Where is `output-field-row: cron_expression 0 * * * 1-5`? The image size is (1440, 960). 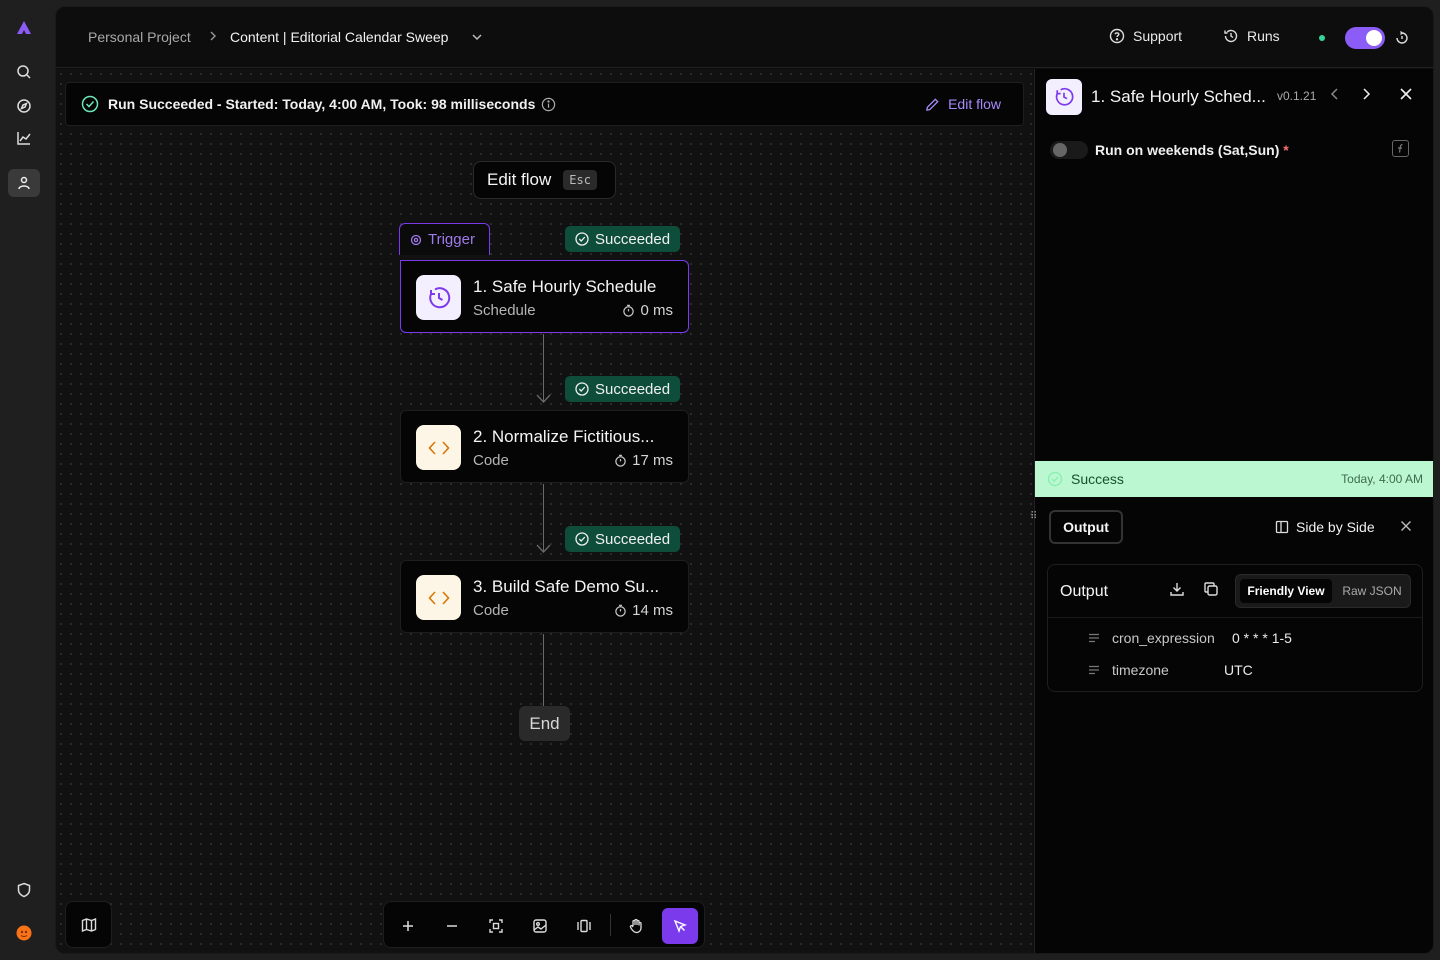 output-field-row: cron_expression 0 * * * 1-5 is located at coordinates (1190, 638).